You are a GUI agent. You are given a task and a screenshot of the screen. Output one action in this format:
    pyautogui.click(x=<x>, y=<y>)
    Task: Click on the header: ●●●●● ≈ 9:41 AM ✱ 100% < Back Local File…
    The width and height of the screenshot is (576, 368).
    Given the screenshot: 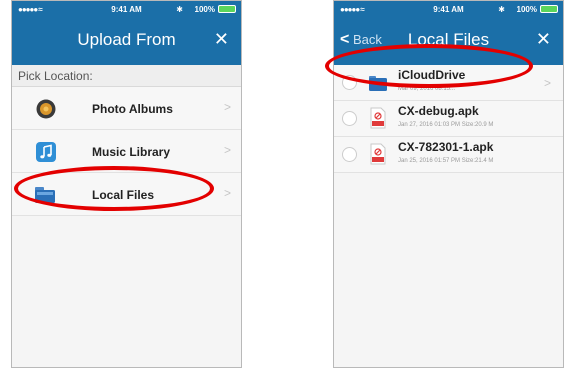 What is the action you would take?
    pyautogui.click(x=448, y=33)
    